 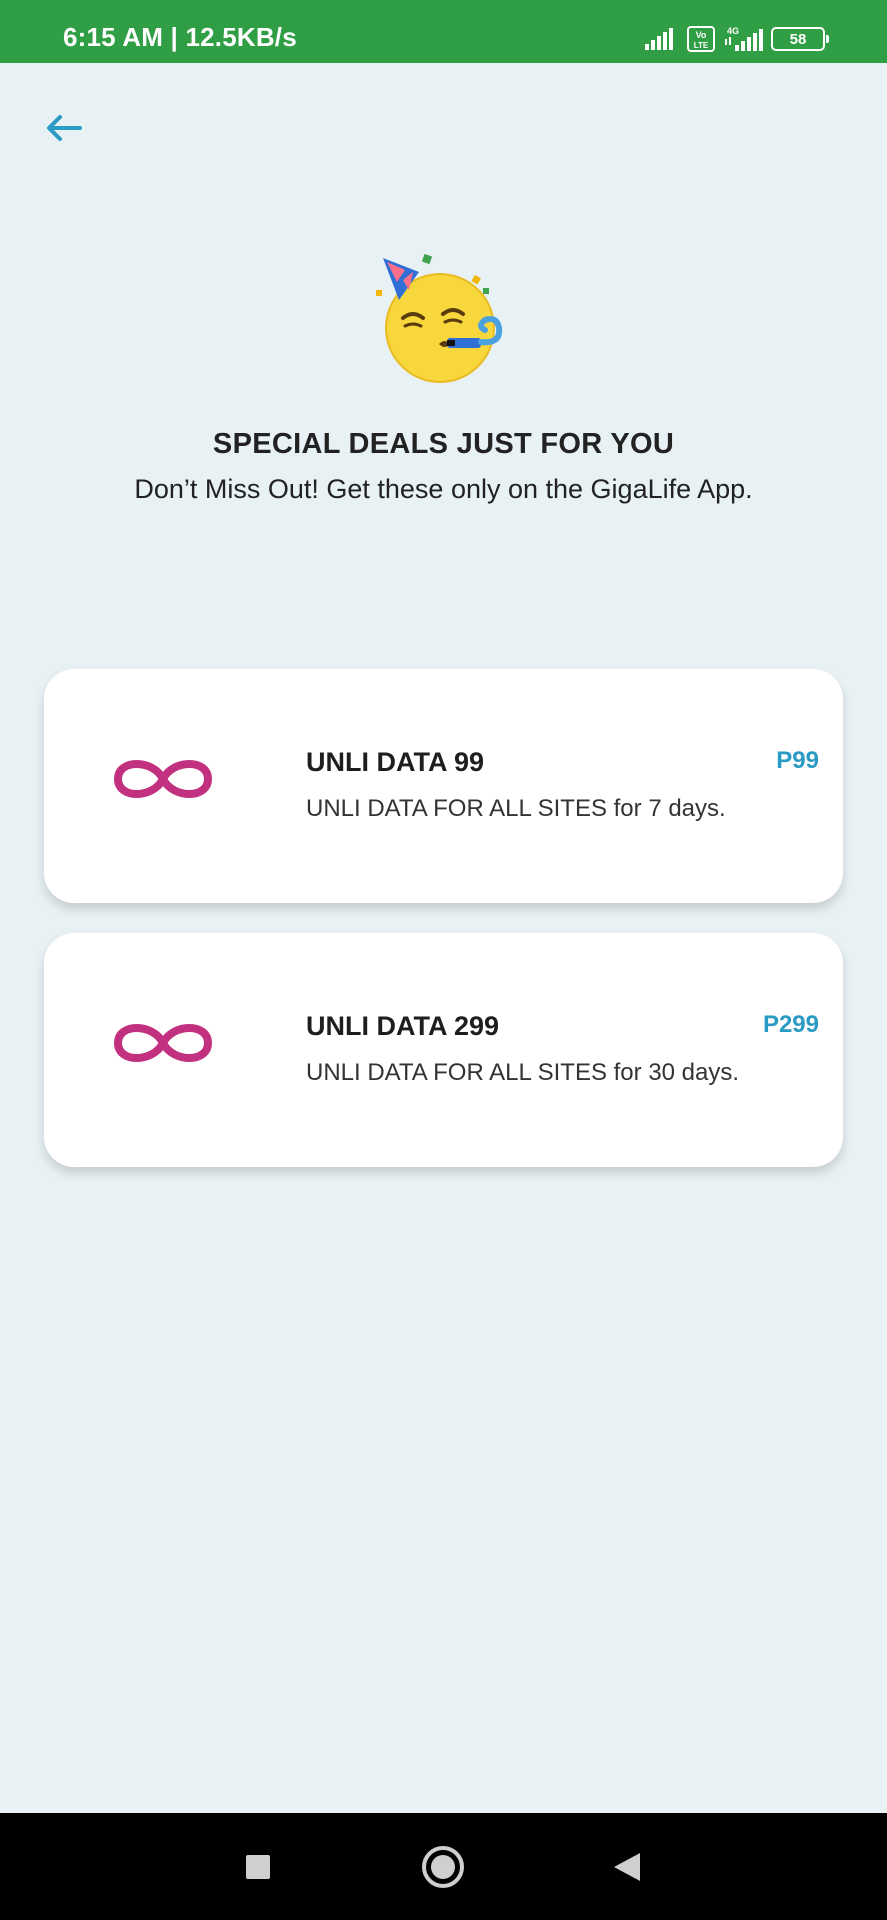 What do you see at coordinates (701, 45) in the screenshot?
I see `svg-text: LTE` at bounding box center [701, 45].